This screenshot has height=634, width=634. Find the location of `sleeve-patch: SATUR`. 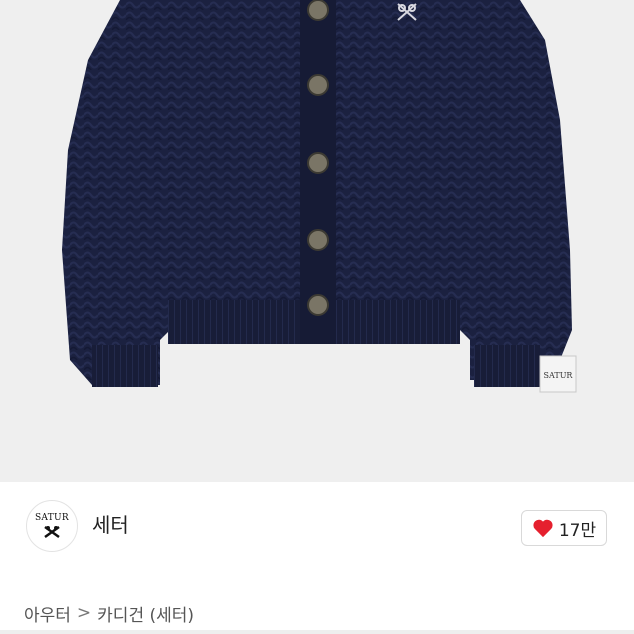

sleeve-patch: SATUR is located at coordinates (558, 374).